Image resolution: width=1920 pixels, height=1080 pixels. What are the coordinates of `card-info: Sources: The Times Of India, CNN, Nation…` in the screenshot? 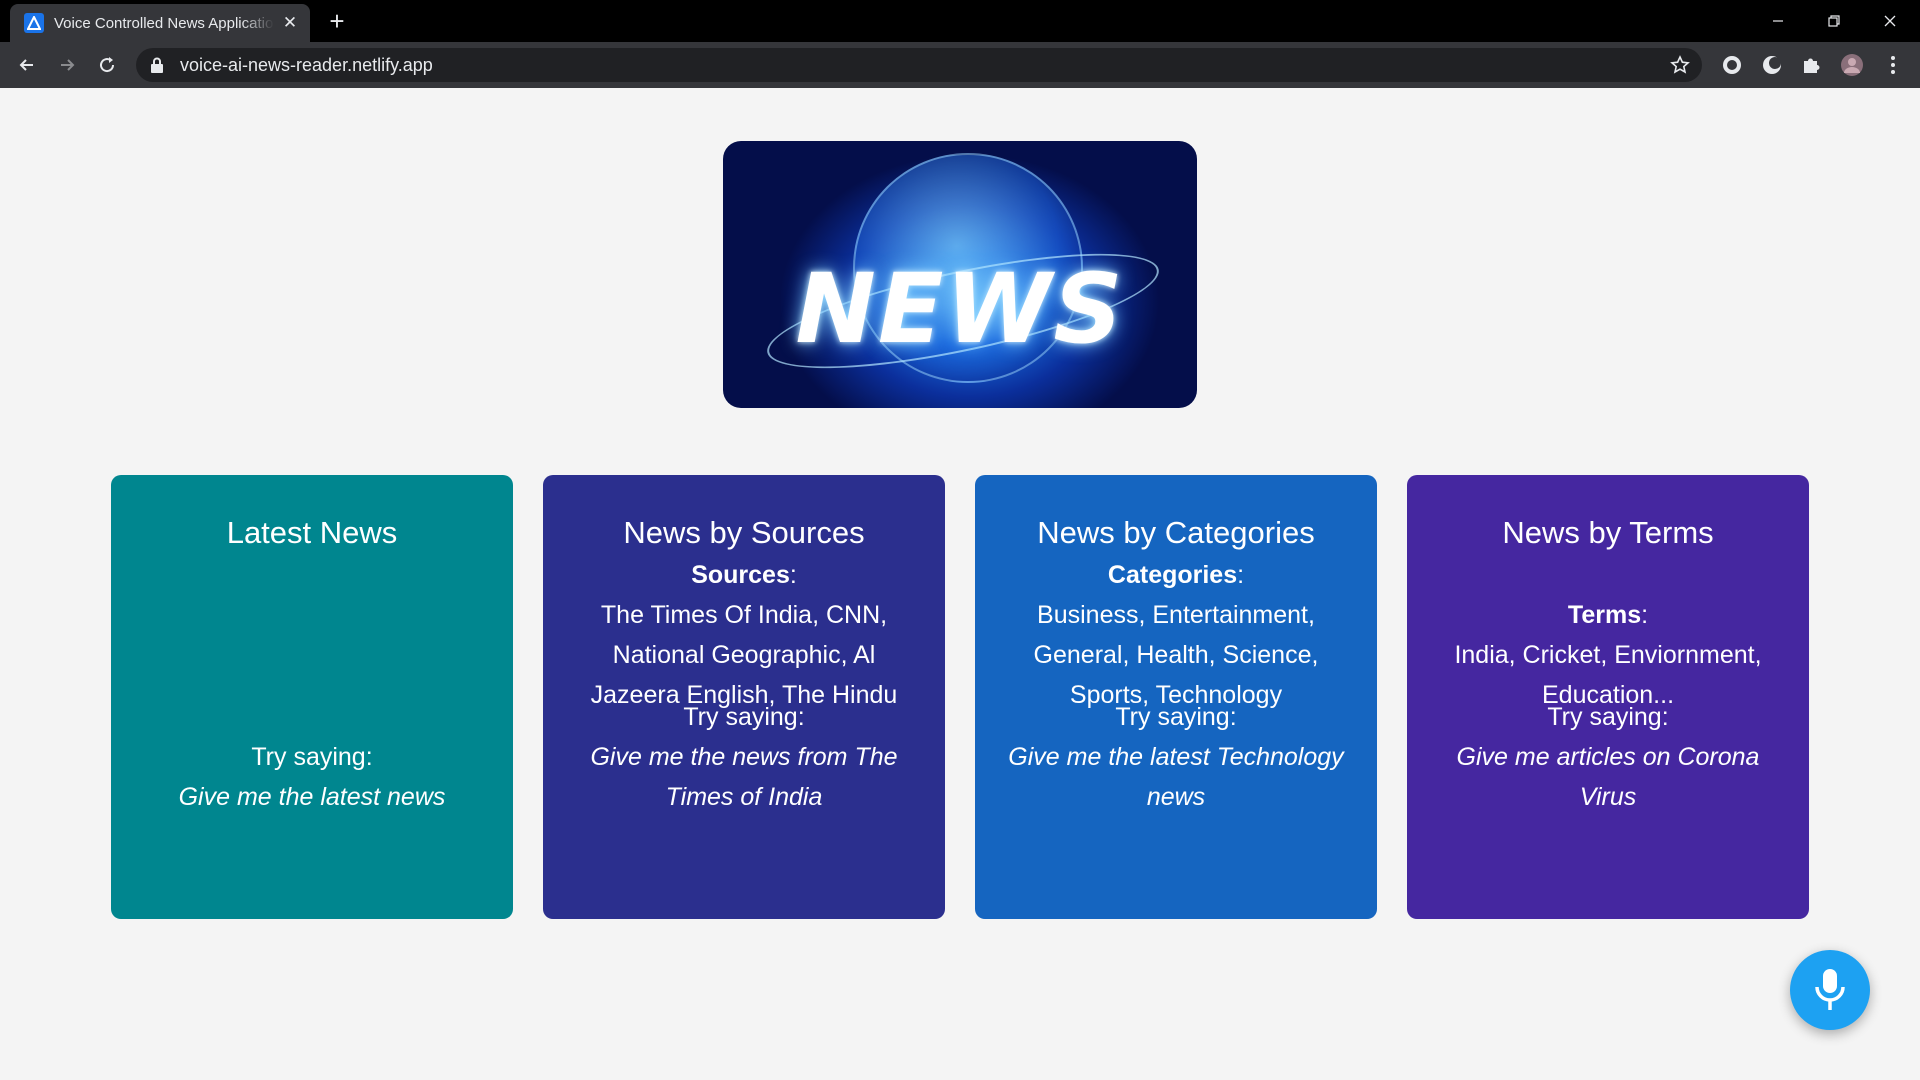 It's located at (744, 635).